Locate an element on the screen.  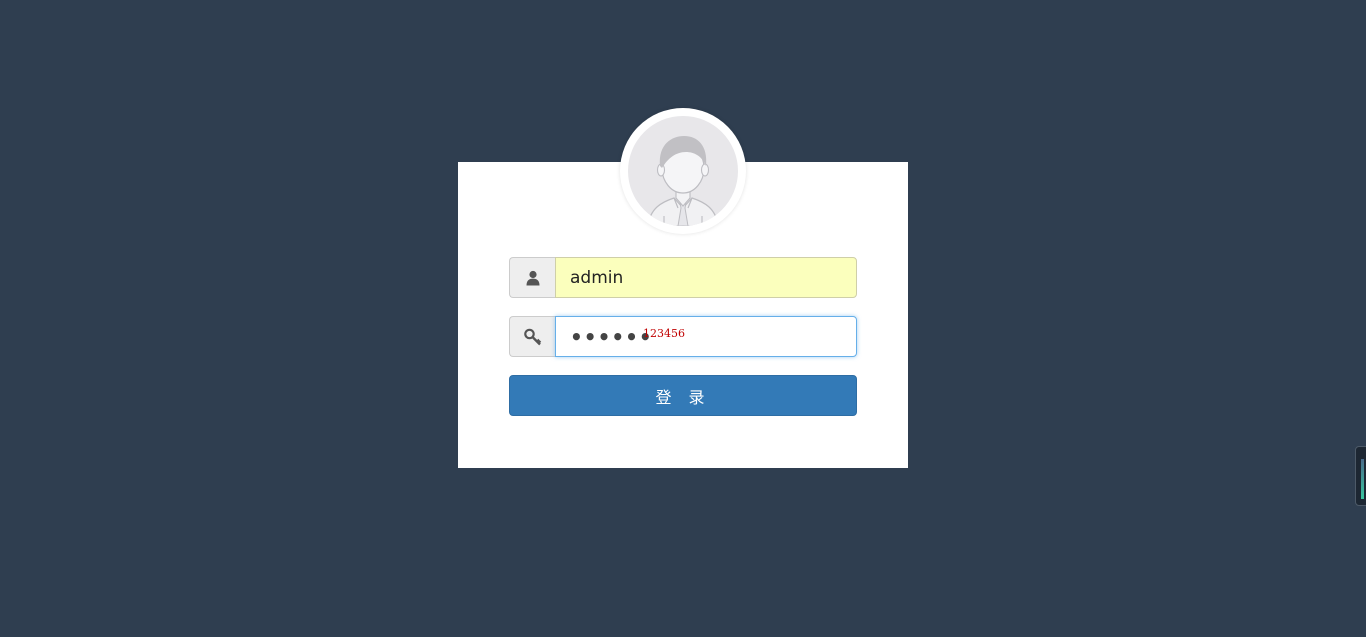
username-addon is located at coordinates (532, 277).